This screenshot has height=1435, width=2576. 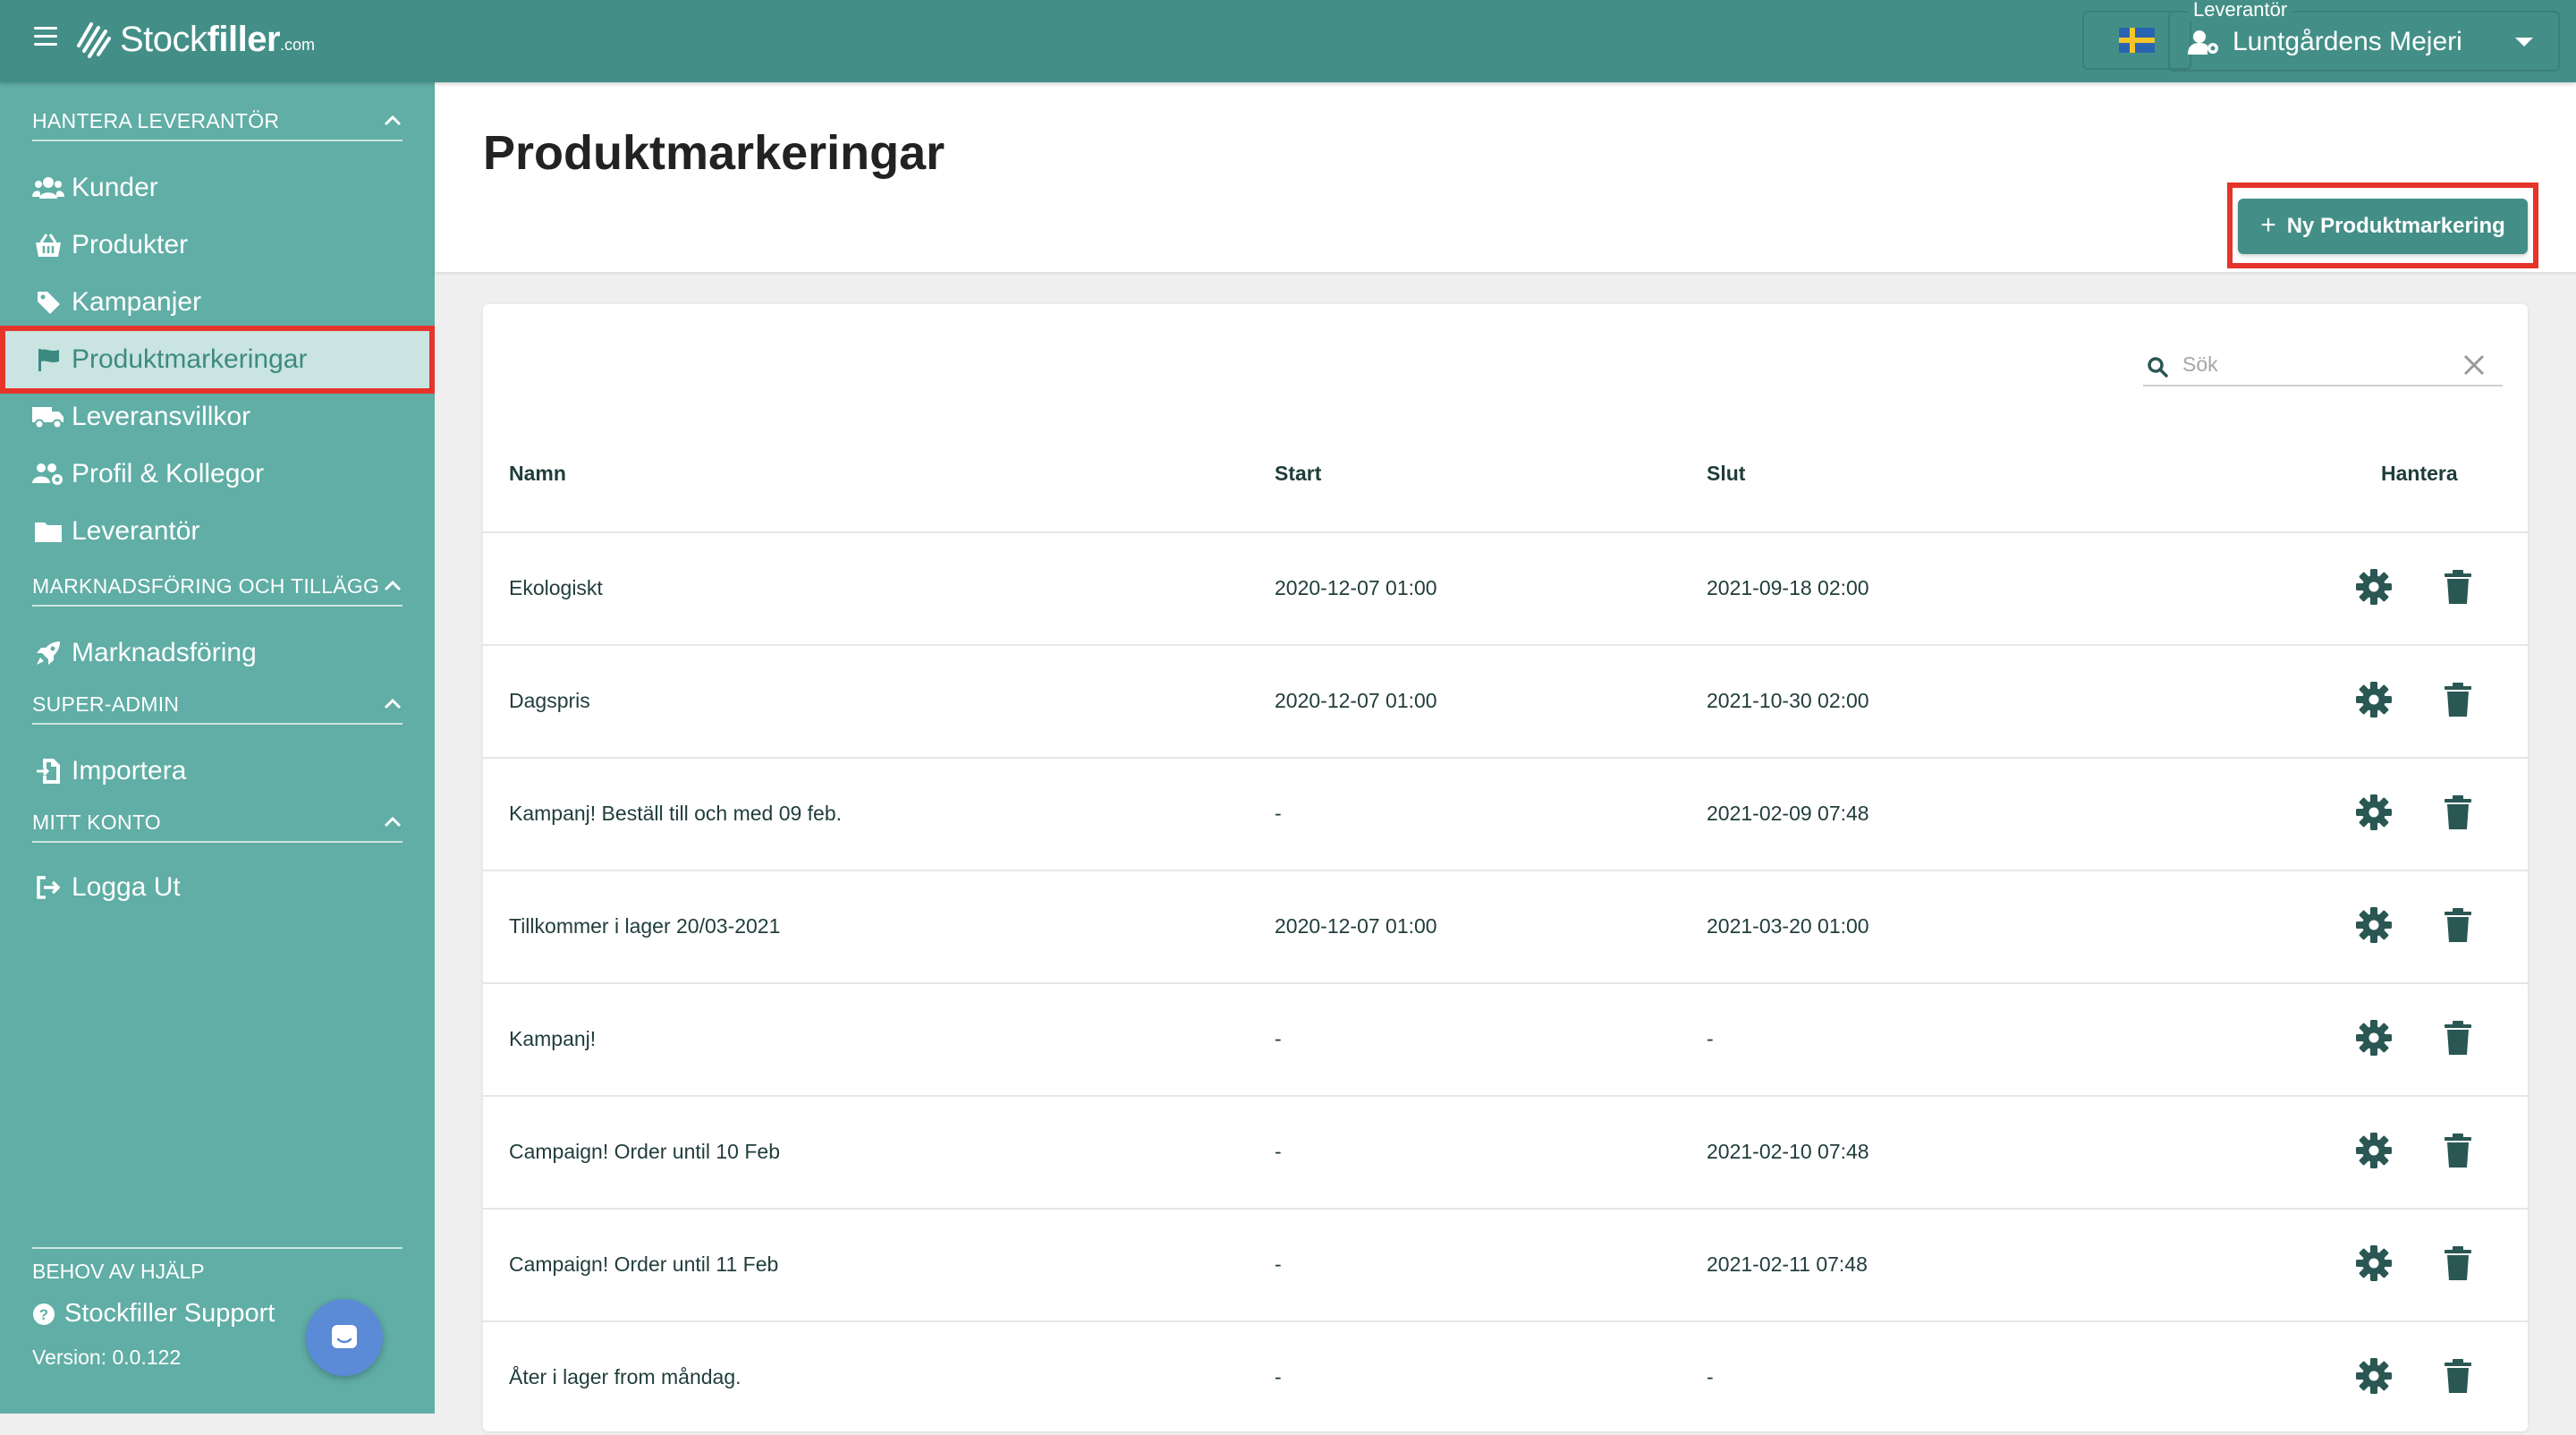 I want to click on cell-end: 2021-02-09 07:48, so click(x=1788, y=813).